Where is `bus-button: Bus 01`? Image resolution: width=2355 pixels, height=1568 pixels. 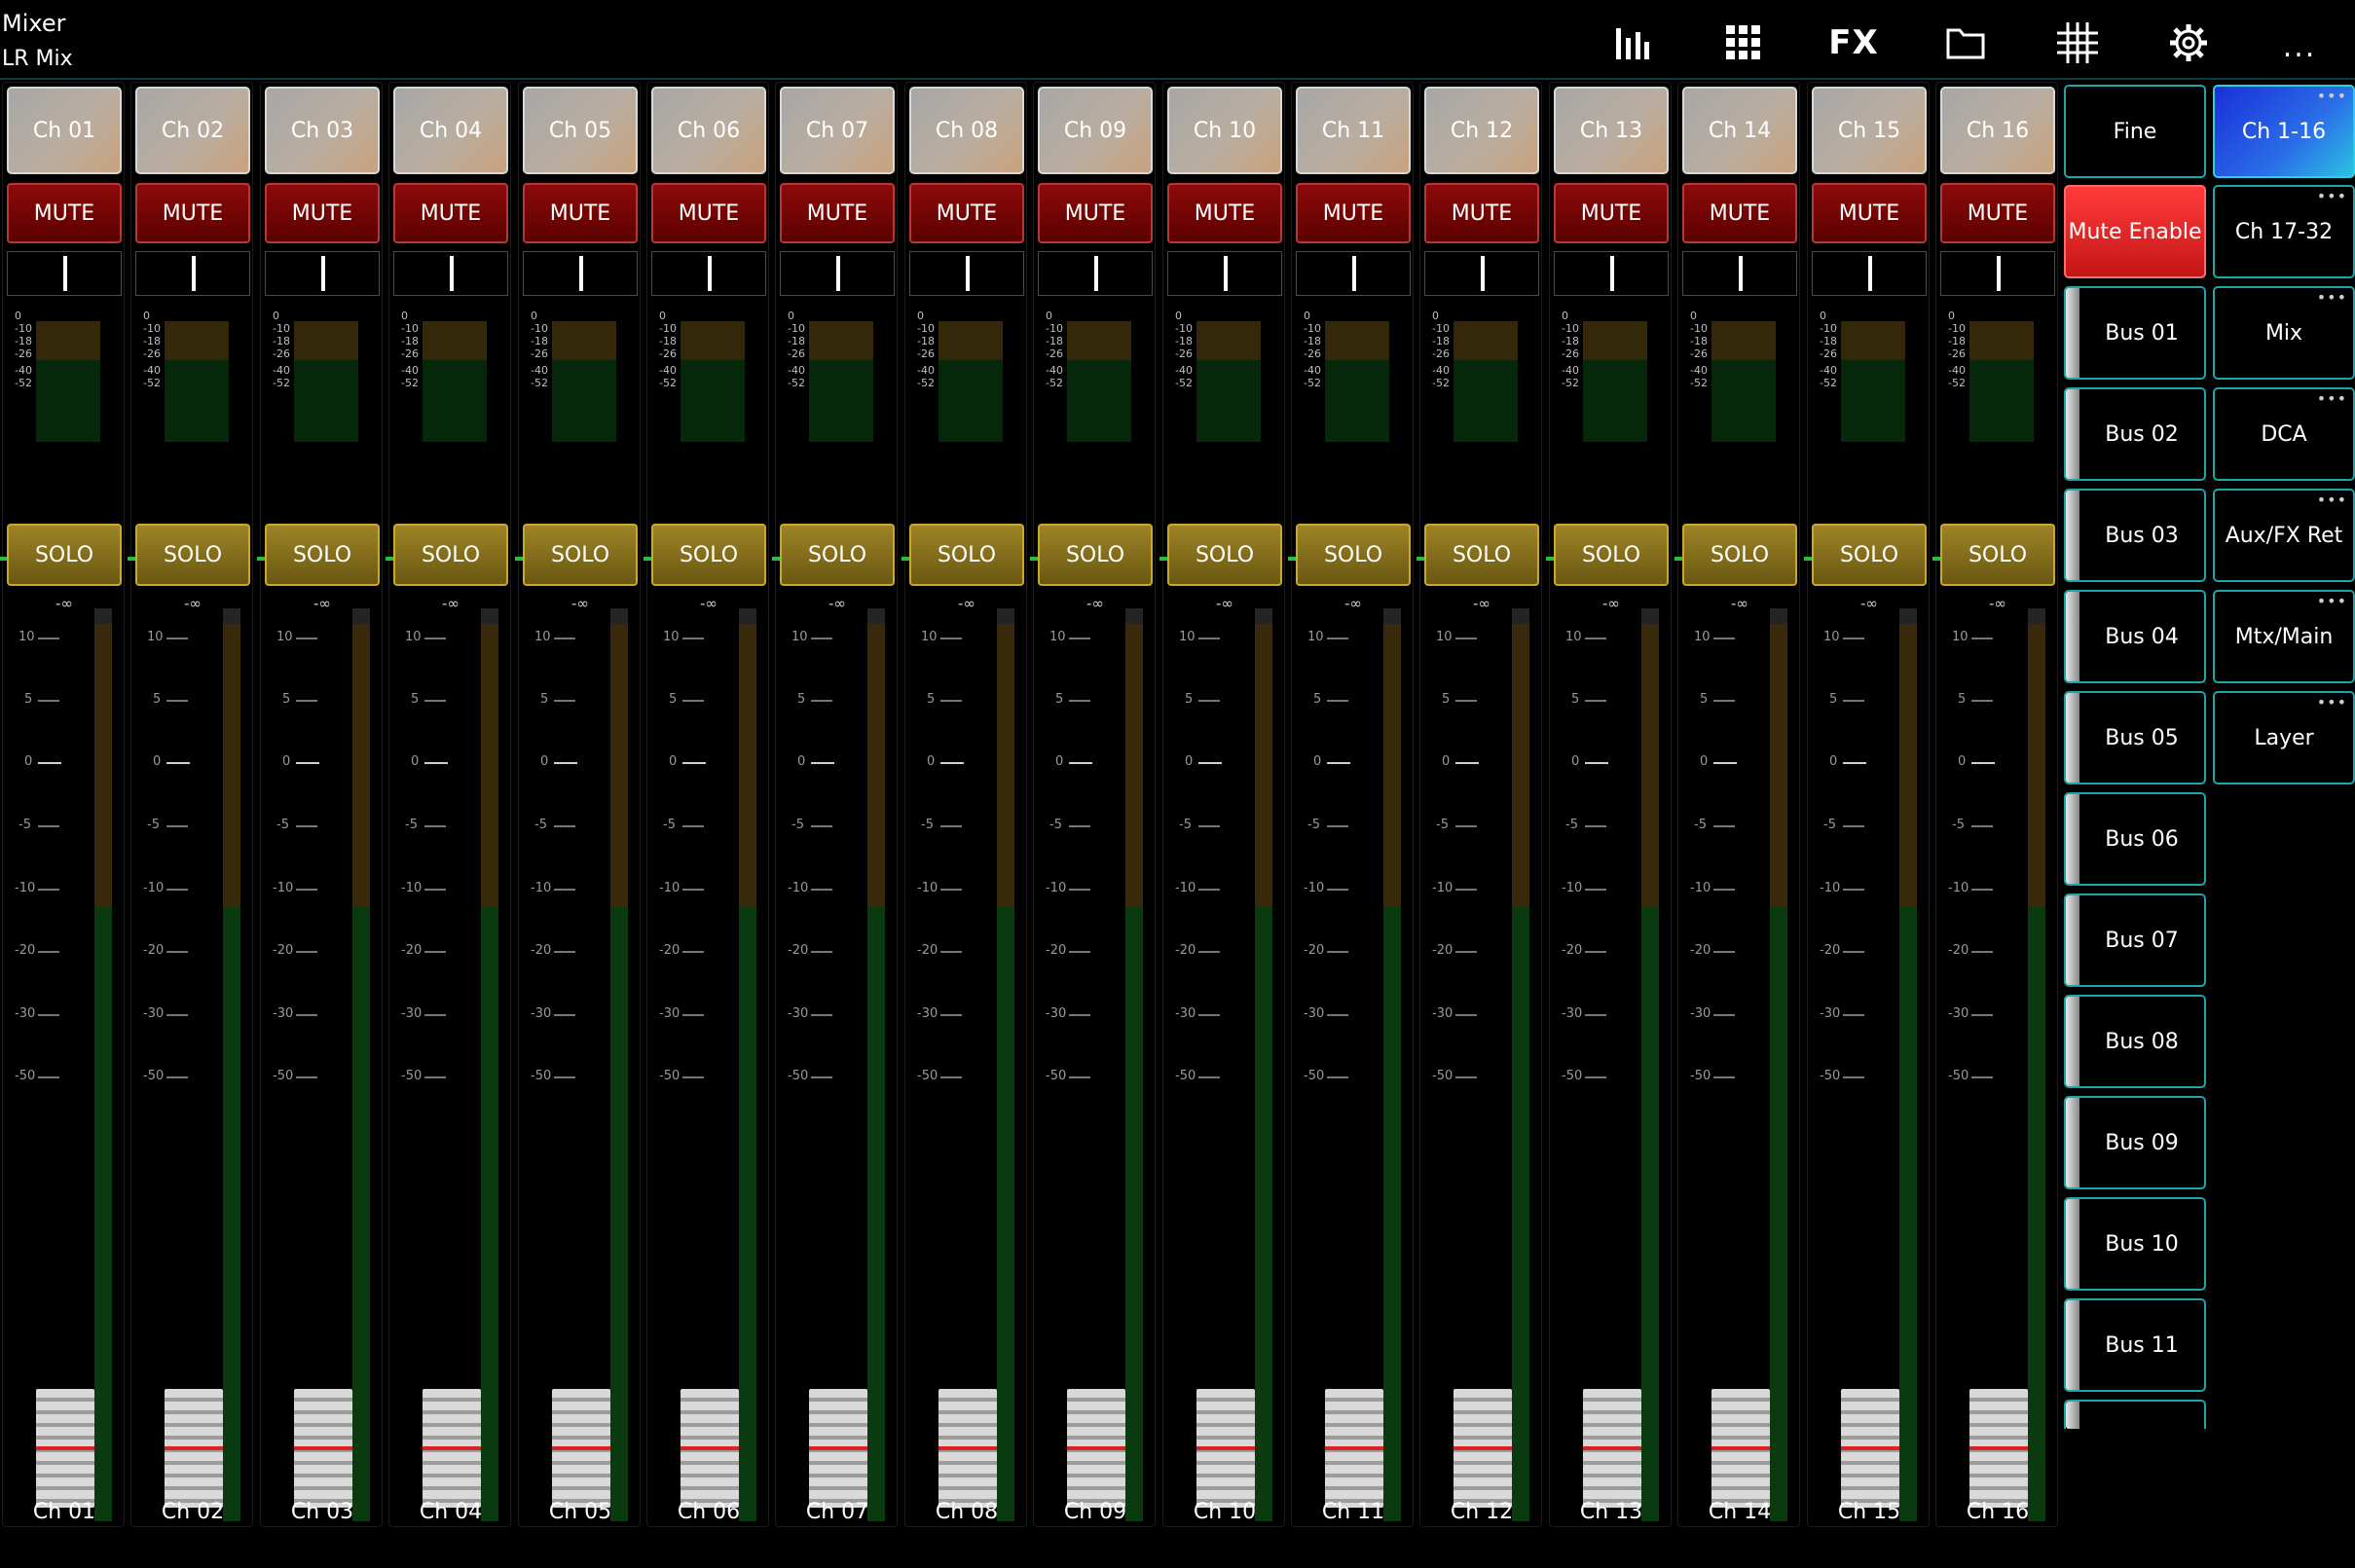
bus-button: Bus 01 is located at coordinates (2135, 333).